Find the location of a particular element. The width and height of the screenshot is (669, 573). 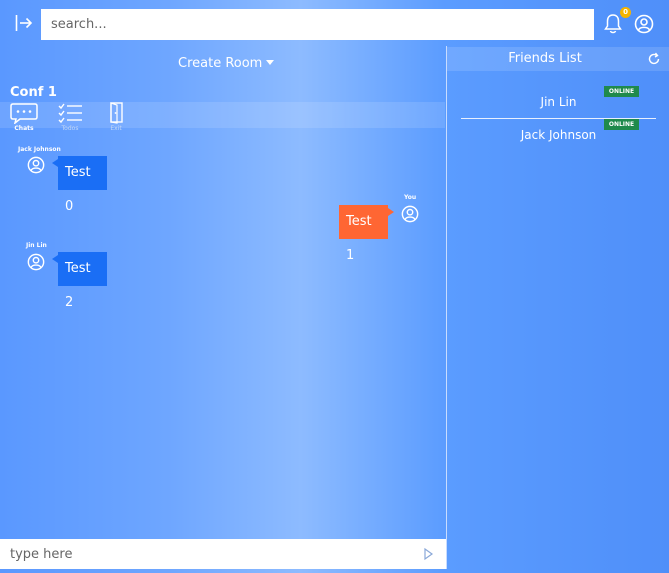

door-icon is located at coordinates (116, 113).